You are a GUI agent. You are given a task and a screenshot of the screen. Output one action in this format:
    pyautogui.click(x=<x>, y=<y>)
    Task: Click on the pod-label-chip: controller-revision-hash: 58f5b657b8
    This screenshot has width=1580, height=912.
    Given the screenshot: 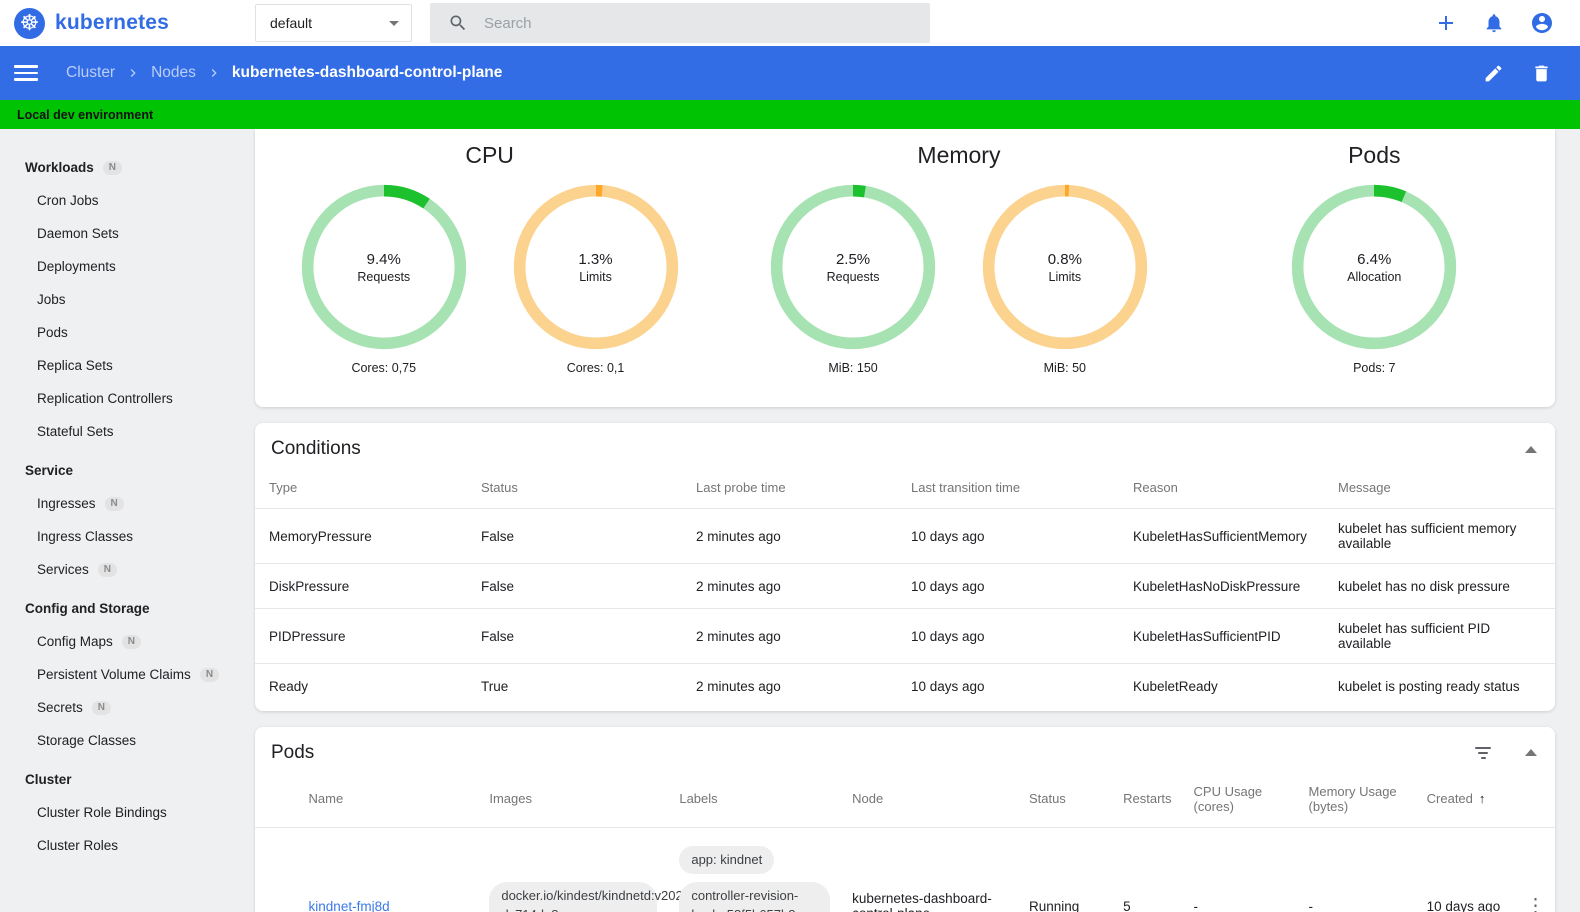 What is the action you would take?
    pyautogui.click(x=755, y=897)
    